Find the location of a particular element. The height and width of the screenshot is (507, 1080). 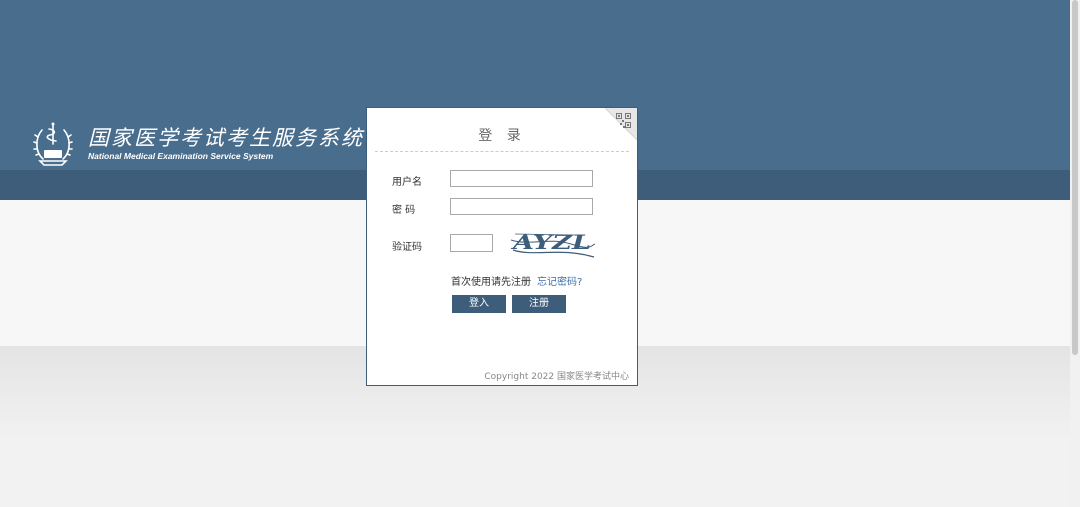

vertical-scrollbar is located at coordinates (1075, 253).